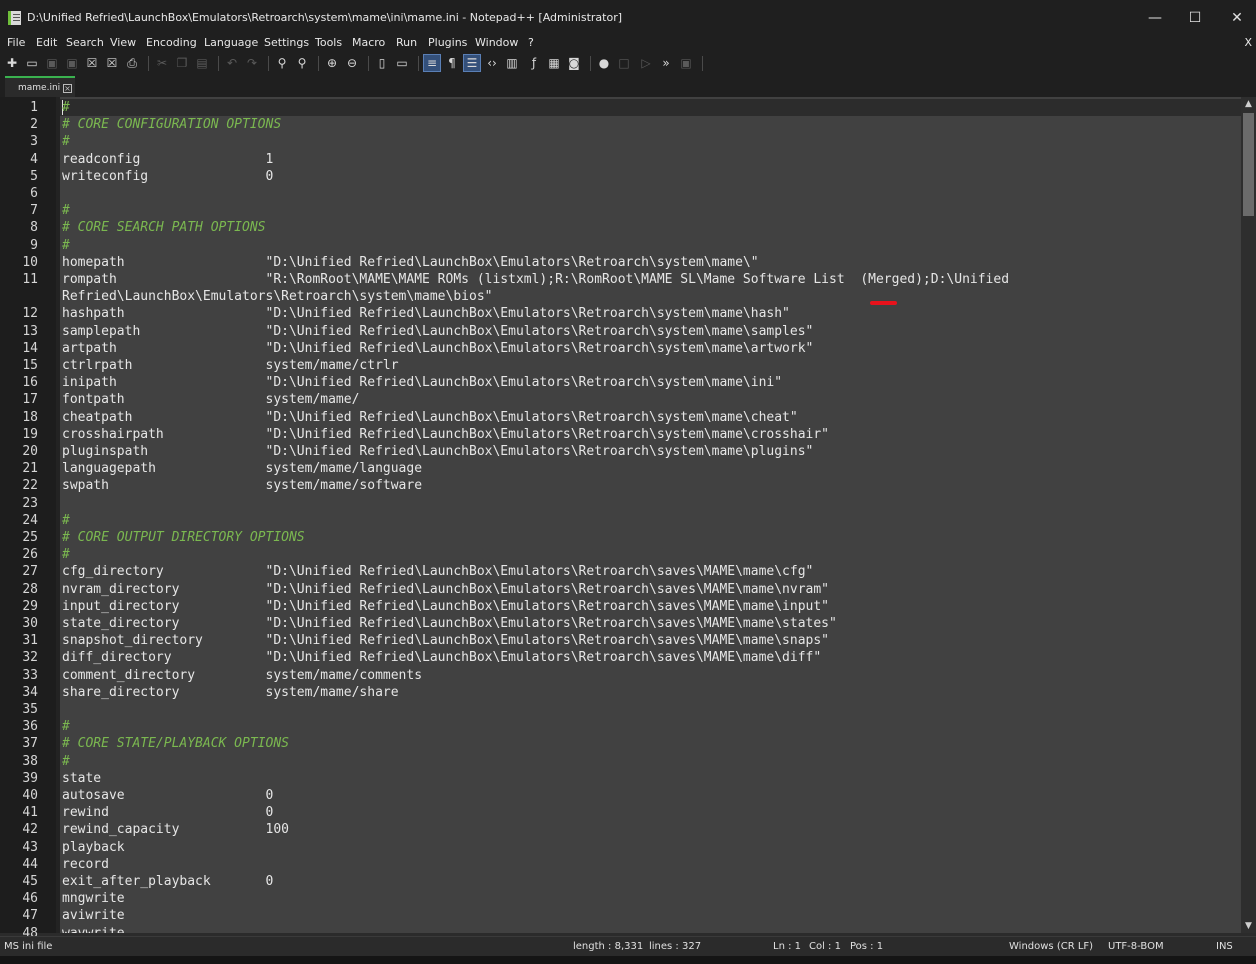 The image size is (1256, 964). I want to click on minimize-button: —, so click(1155, 18).